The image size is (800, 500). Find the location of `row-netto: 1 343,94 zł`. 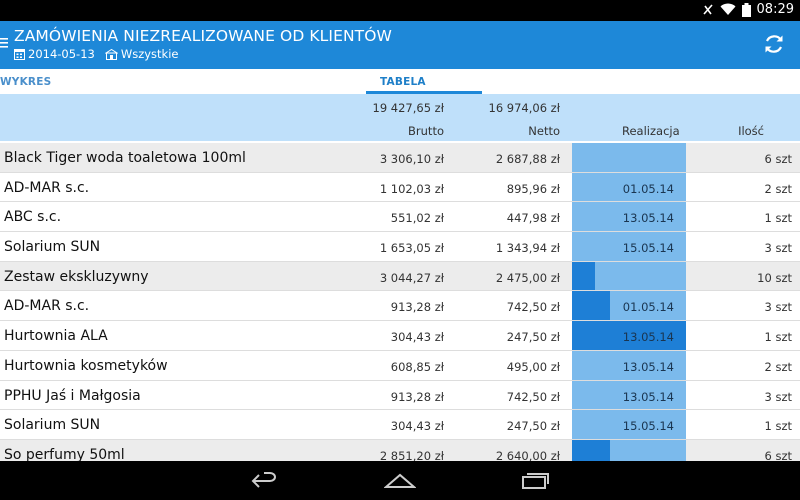

row-netto: 1 343,94 zł is located at coordinates (527, 248).